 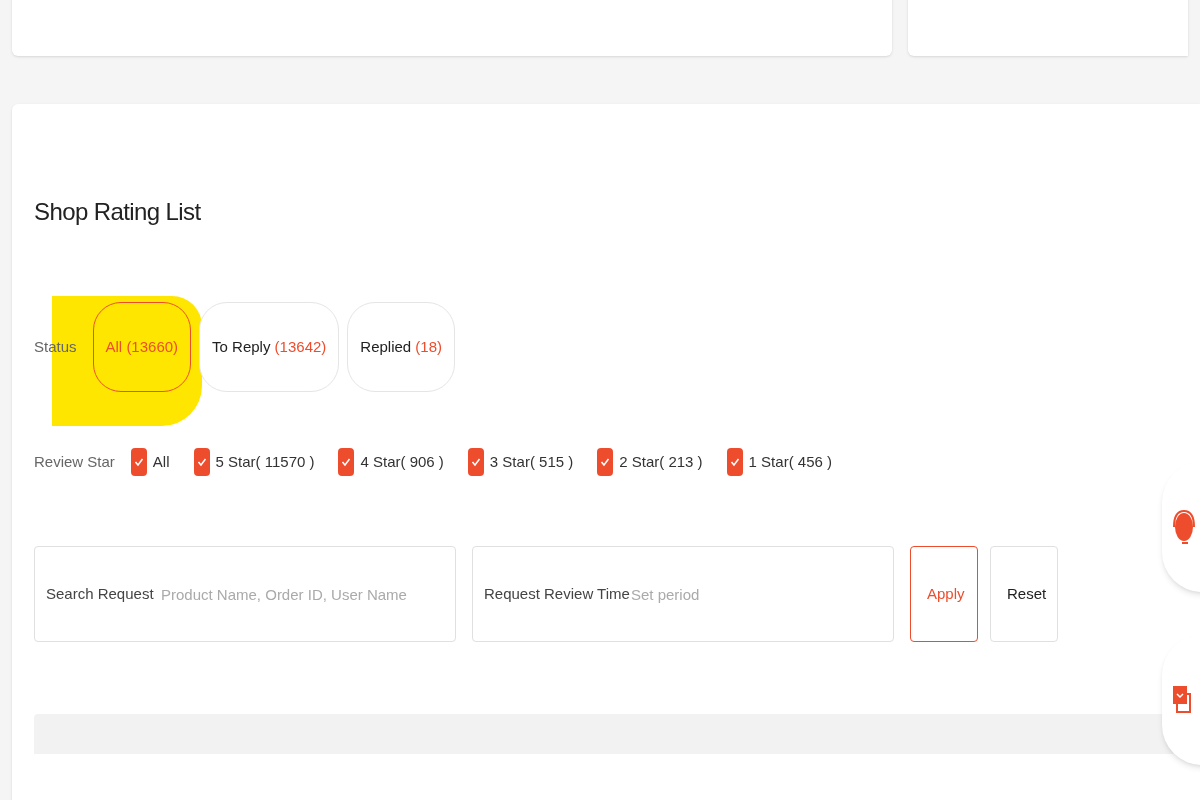 What do you see at coordinates (401, 347) in the screenshot?
I see `status-filter-tab: Replied (18)` at bounding box center [401, 347].